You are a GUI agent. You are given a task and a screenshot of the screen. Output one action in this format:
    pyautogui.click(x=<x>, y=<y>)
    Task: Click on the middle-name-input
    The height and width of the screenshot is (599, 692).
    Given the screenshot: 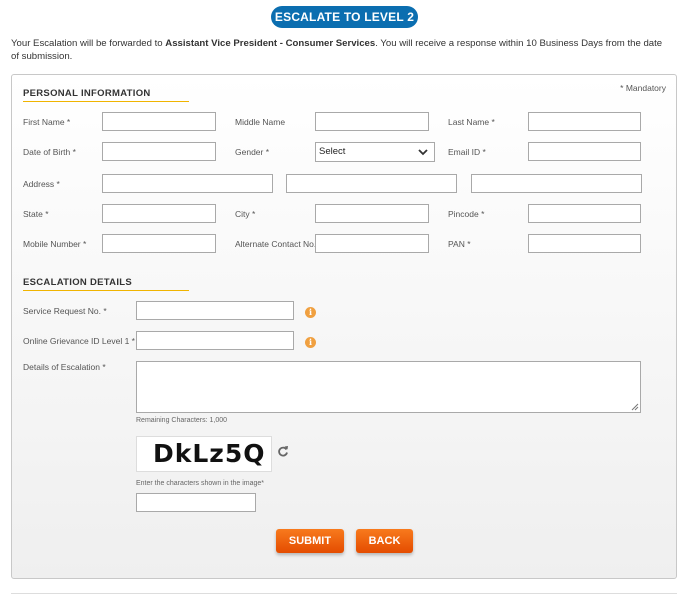 What is the action you would take?
    pyautogui.click(x=372, y=121)
    